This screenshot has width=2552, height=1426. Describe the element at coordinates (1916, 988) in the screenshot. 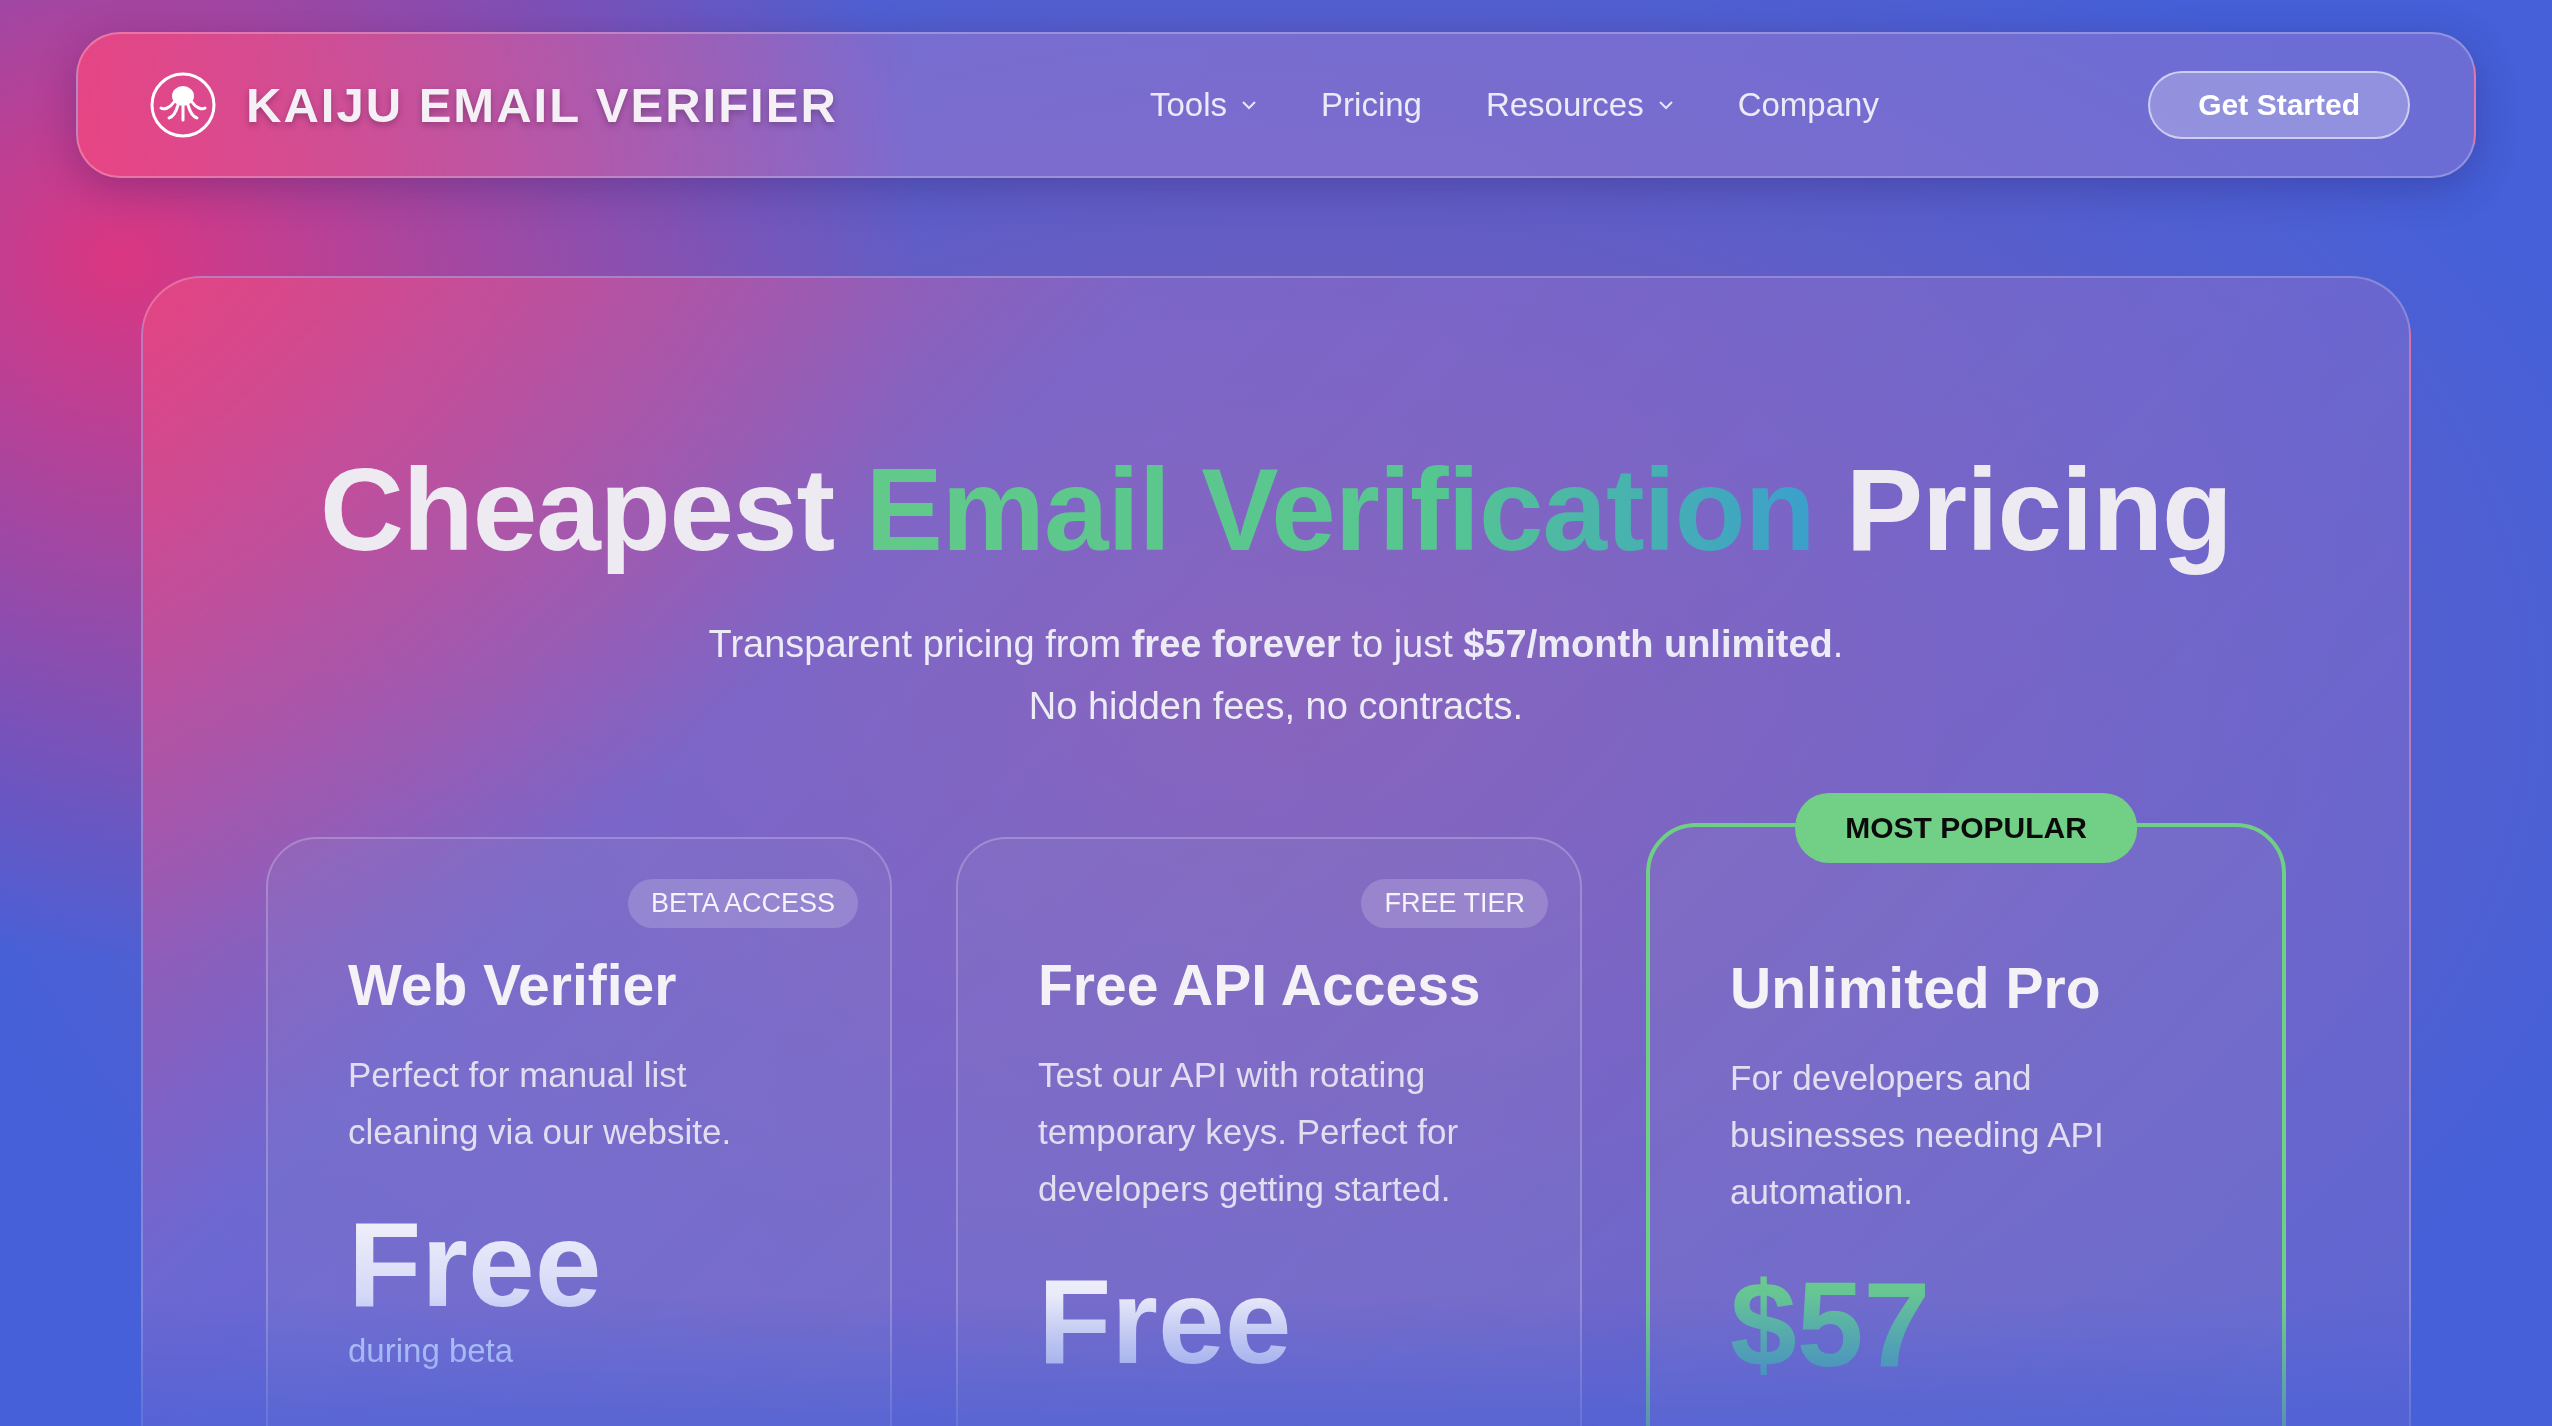

I see `plan-title: Unlimited Pro` at that location.